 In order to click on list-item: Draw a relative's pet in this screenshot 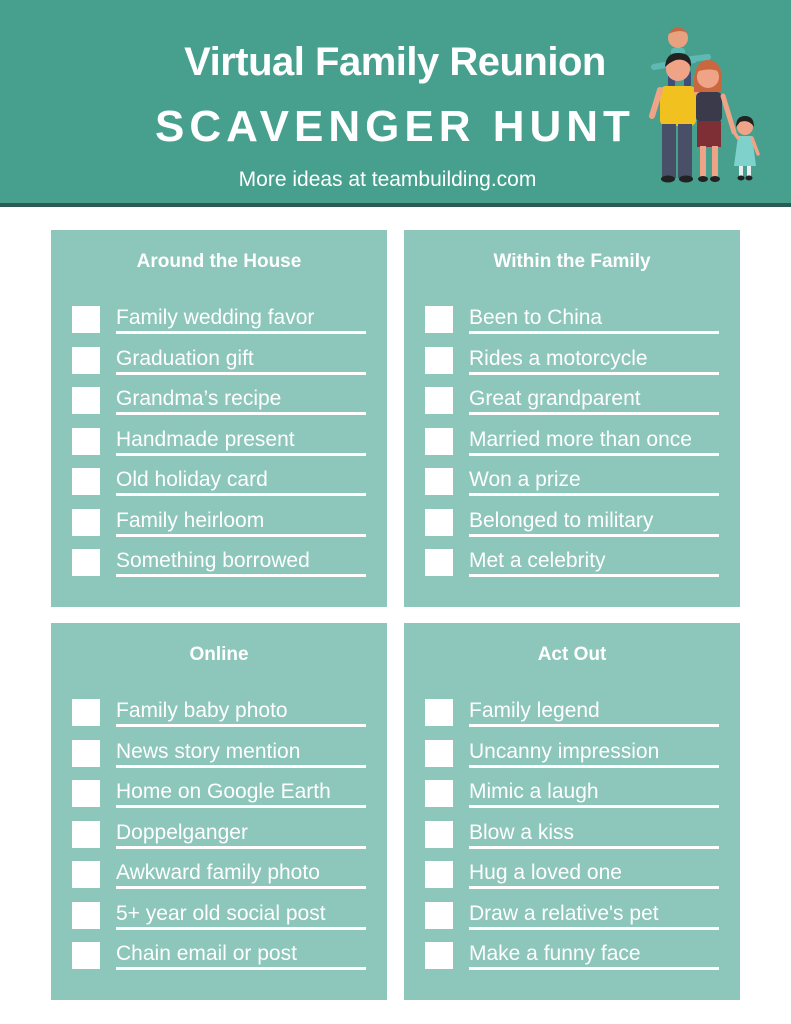, I will do `click(575, 920)`.